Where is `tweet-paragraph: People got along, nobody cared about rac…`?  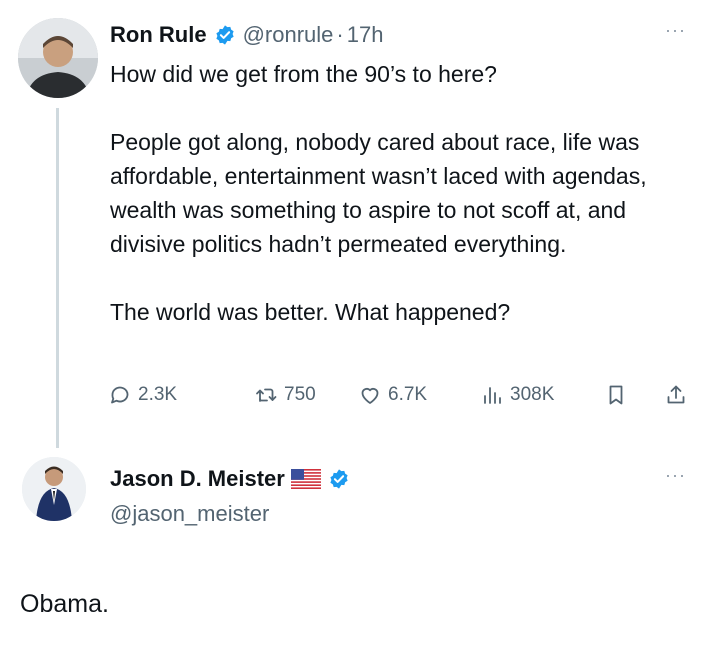
tweet-paragraph: People got along, nobody cared about rac… is located at coordinates (378, 193).